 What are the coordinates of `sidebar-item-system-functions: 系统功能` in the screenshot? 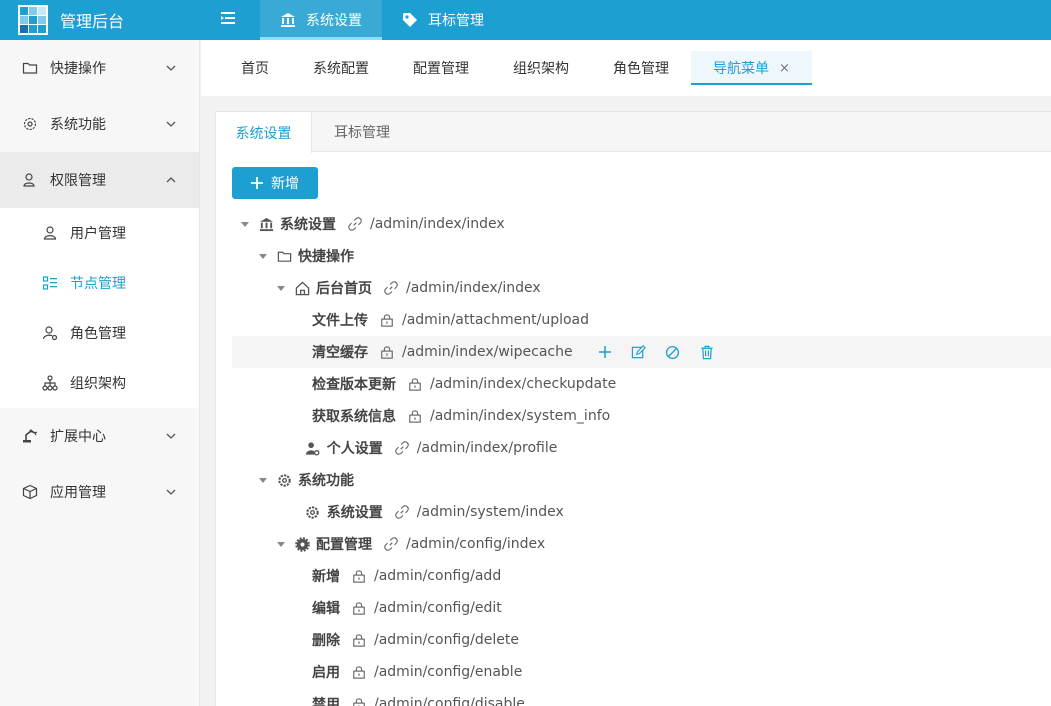 It's located at (99, 124).